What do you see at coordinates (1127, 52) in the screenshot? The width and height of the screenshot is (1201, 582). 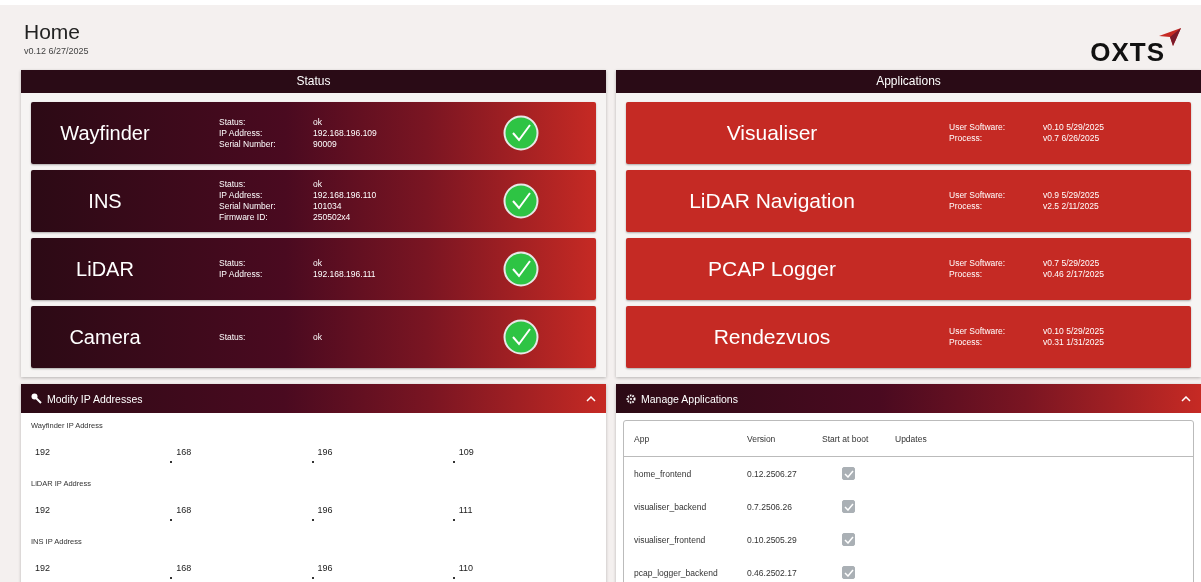 I see `logo-text: OXTS` at bounding box center [1127, 52].